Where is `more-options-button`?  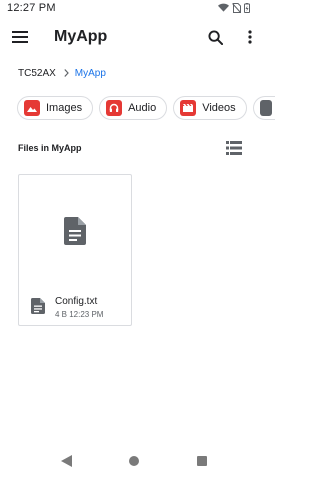
more-options-button is located at coordinates (250, 37).